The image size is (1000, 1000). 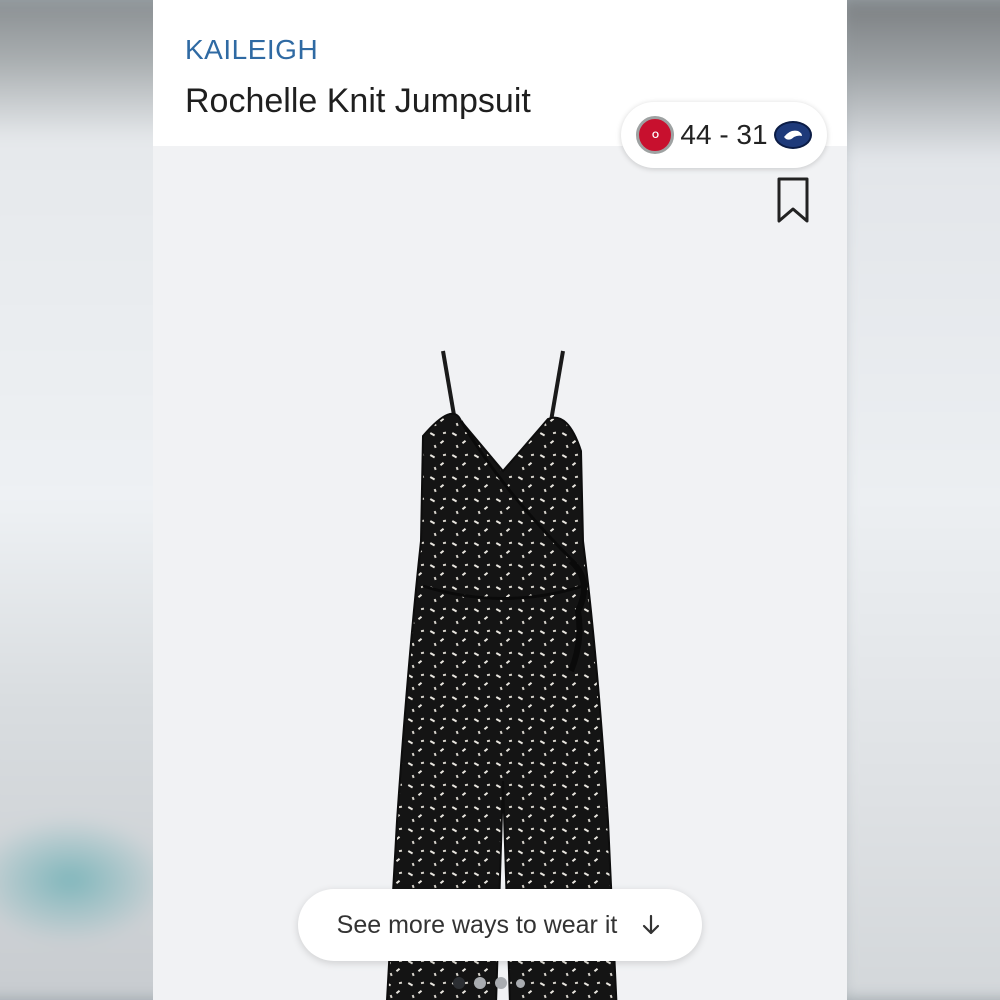 I want to click on see-more-label: See more ways to wear it, so click(x=477, y=924).